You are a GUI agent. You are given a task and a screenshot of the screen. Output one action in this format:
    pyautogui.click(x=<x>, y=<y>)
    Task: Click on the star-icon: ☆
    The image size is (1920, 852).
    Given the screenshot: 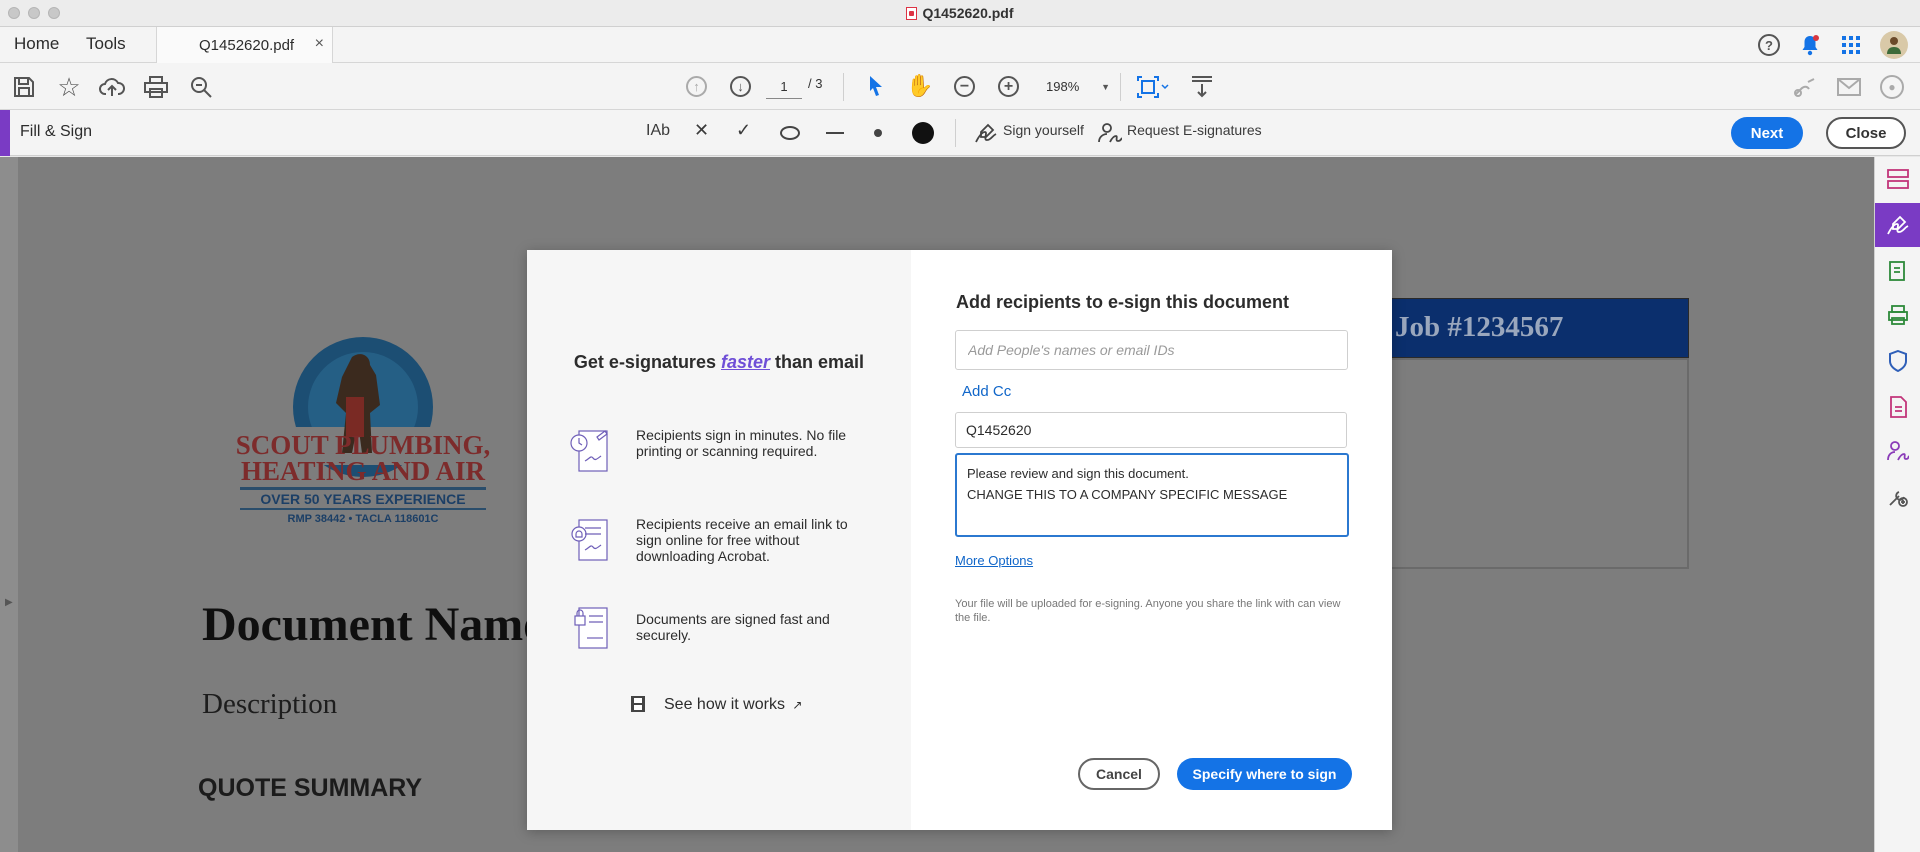 What is the action you would take?
    pyautogui.click(x=69, y=87)
    